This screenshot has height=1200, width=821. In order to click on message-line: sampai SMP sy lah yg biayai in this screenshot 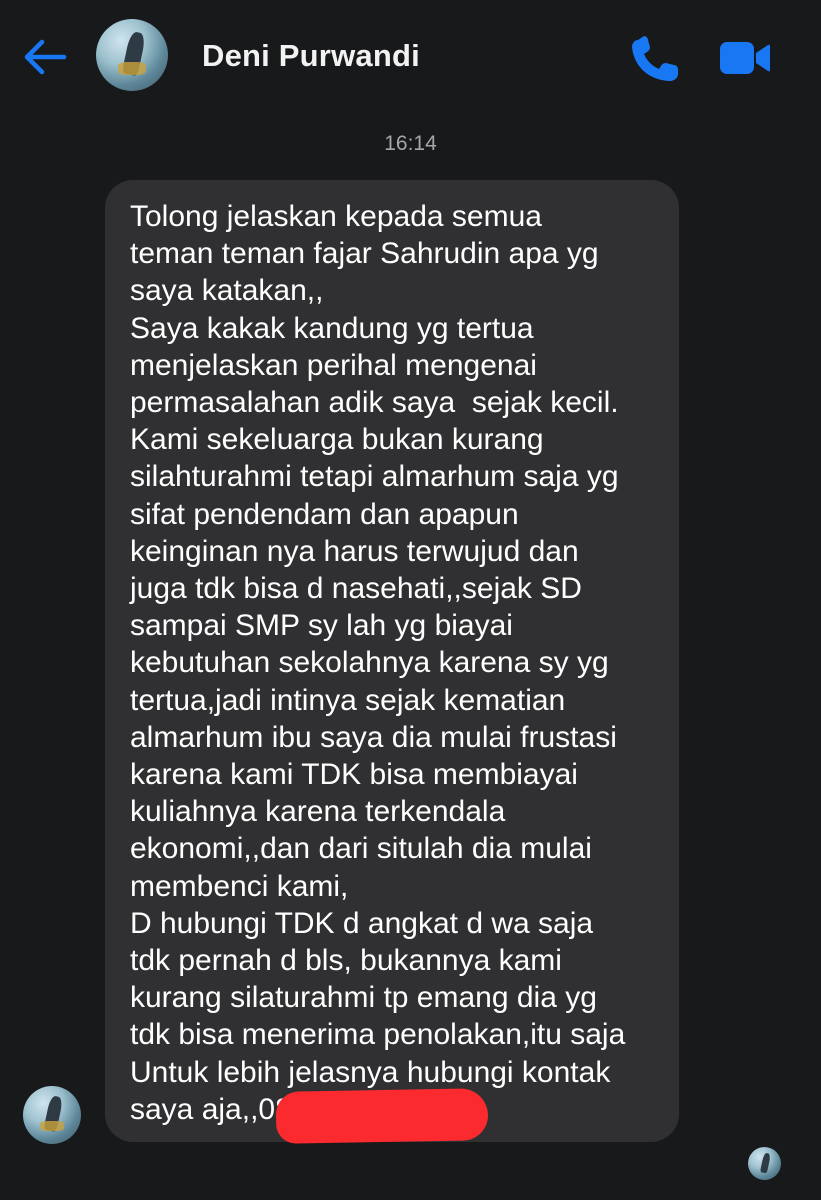, I will do `click(321, 626)`.